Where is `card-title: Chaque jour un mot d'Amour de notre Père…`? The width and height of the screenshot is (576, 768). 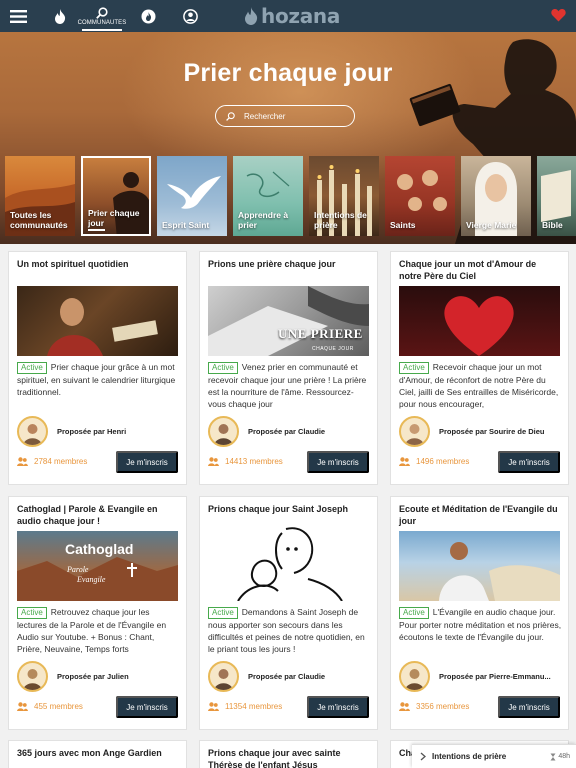
card-title: Chaque jour un mot d'Amour de notre Père… is located at coordinates (468, 270).